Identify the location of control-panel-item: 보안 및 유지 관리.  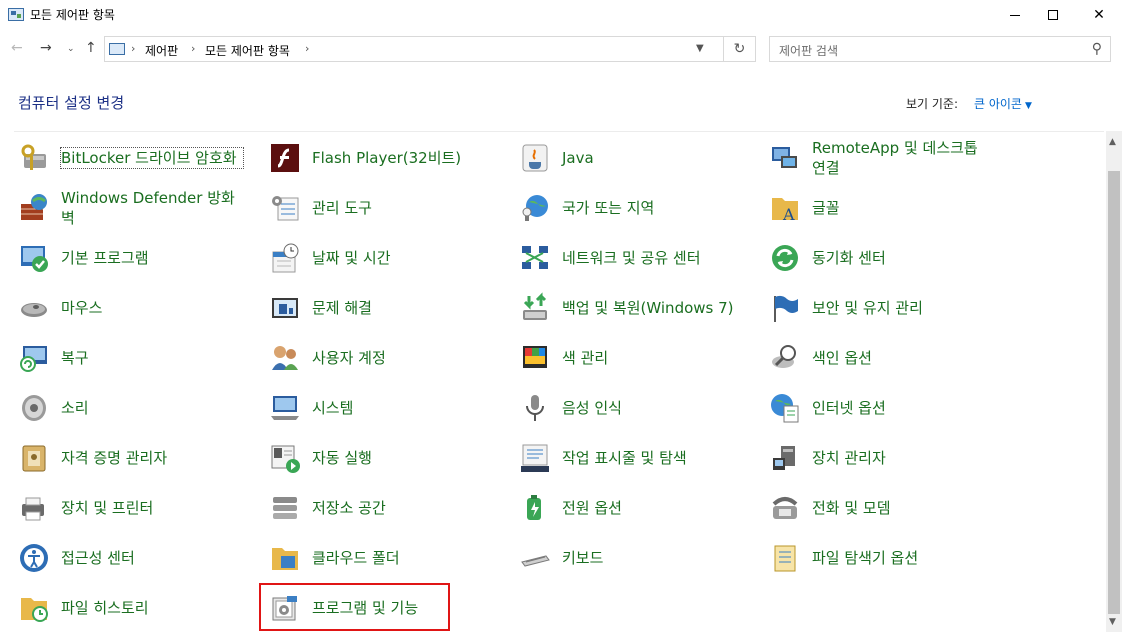
(885, 308).